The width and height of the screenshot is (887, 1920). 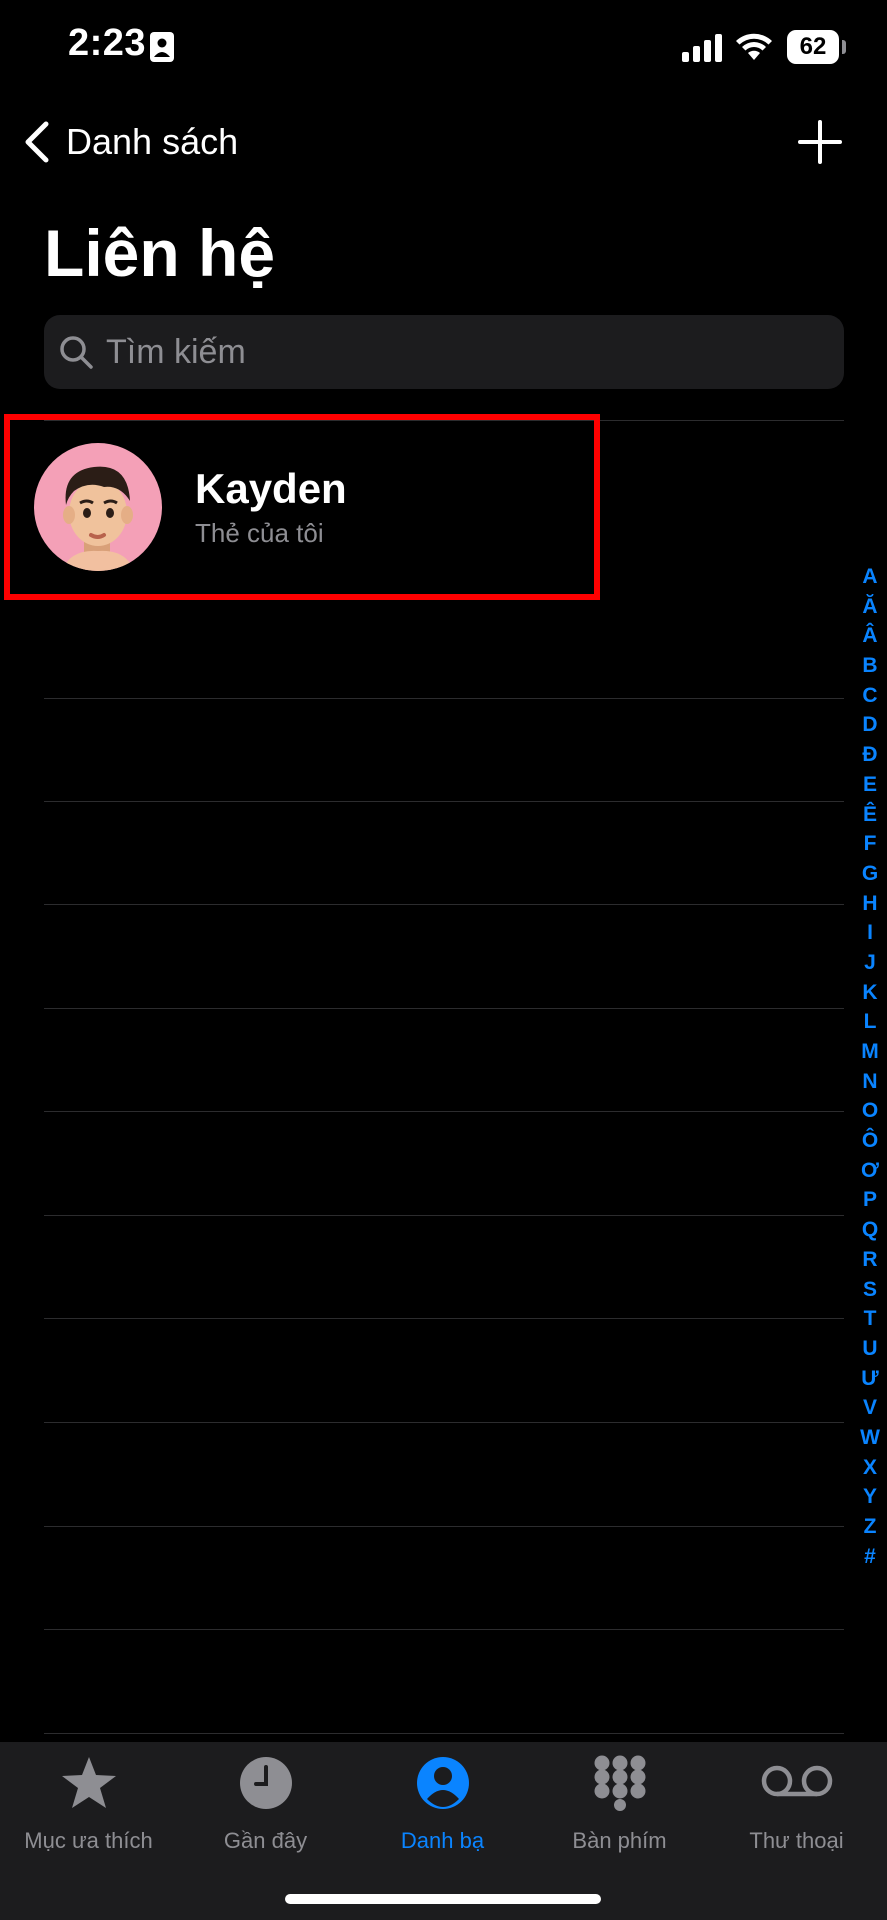 I want to click on tab-recents: Gần đây, so click(x=265, y=1803).